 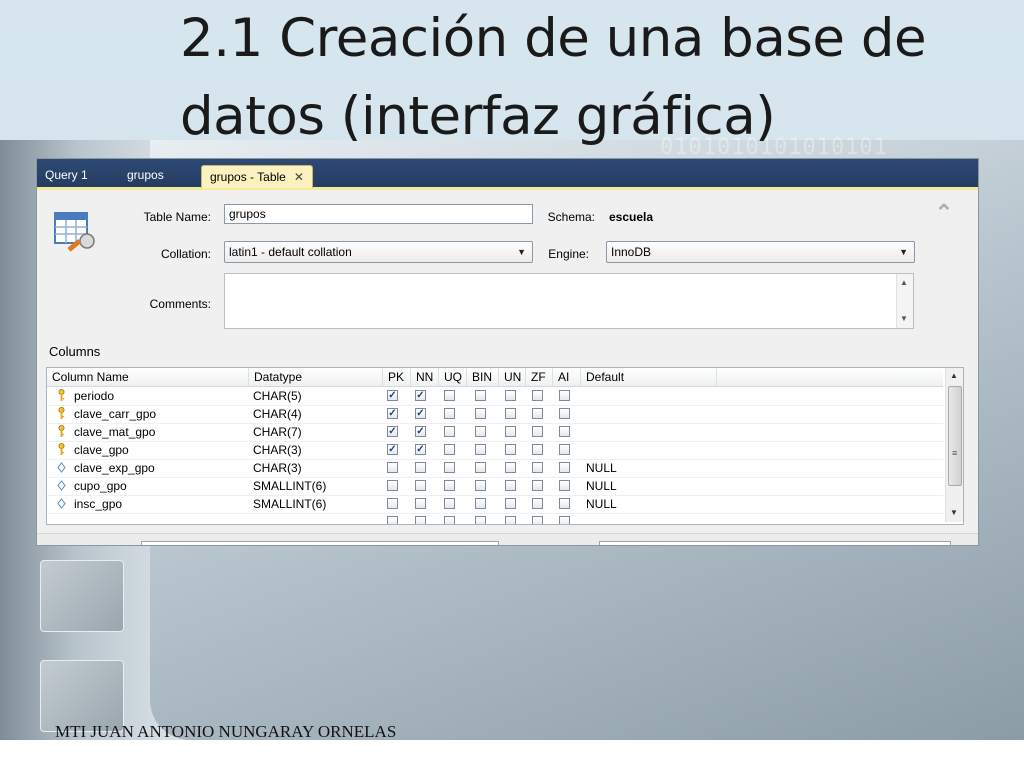 I want to click on column-header-name: Column Name, so click(x=148, y=377).